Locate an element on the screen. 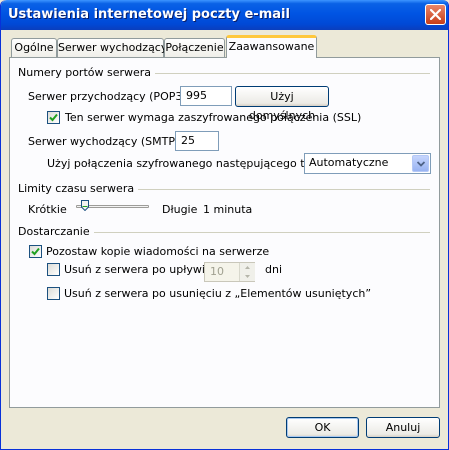  timeout-long-label: Długie is located at coordinates (180, 209).